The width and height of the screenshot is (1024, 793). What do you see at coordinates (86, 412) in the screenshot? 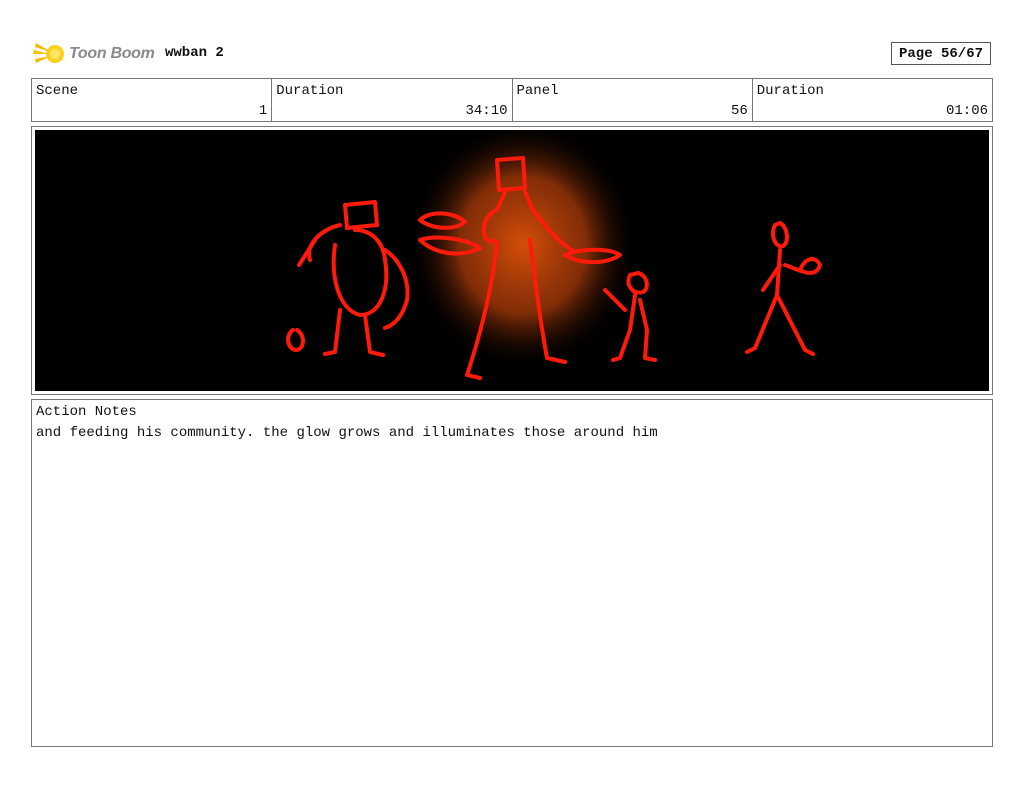
I see `action-notes-title: Action Notes` at bounding box center [86, 412].